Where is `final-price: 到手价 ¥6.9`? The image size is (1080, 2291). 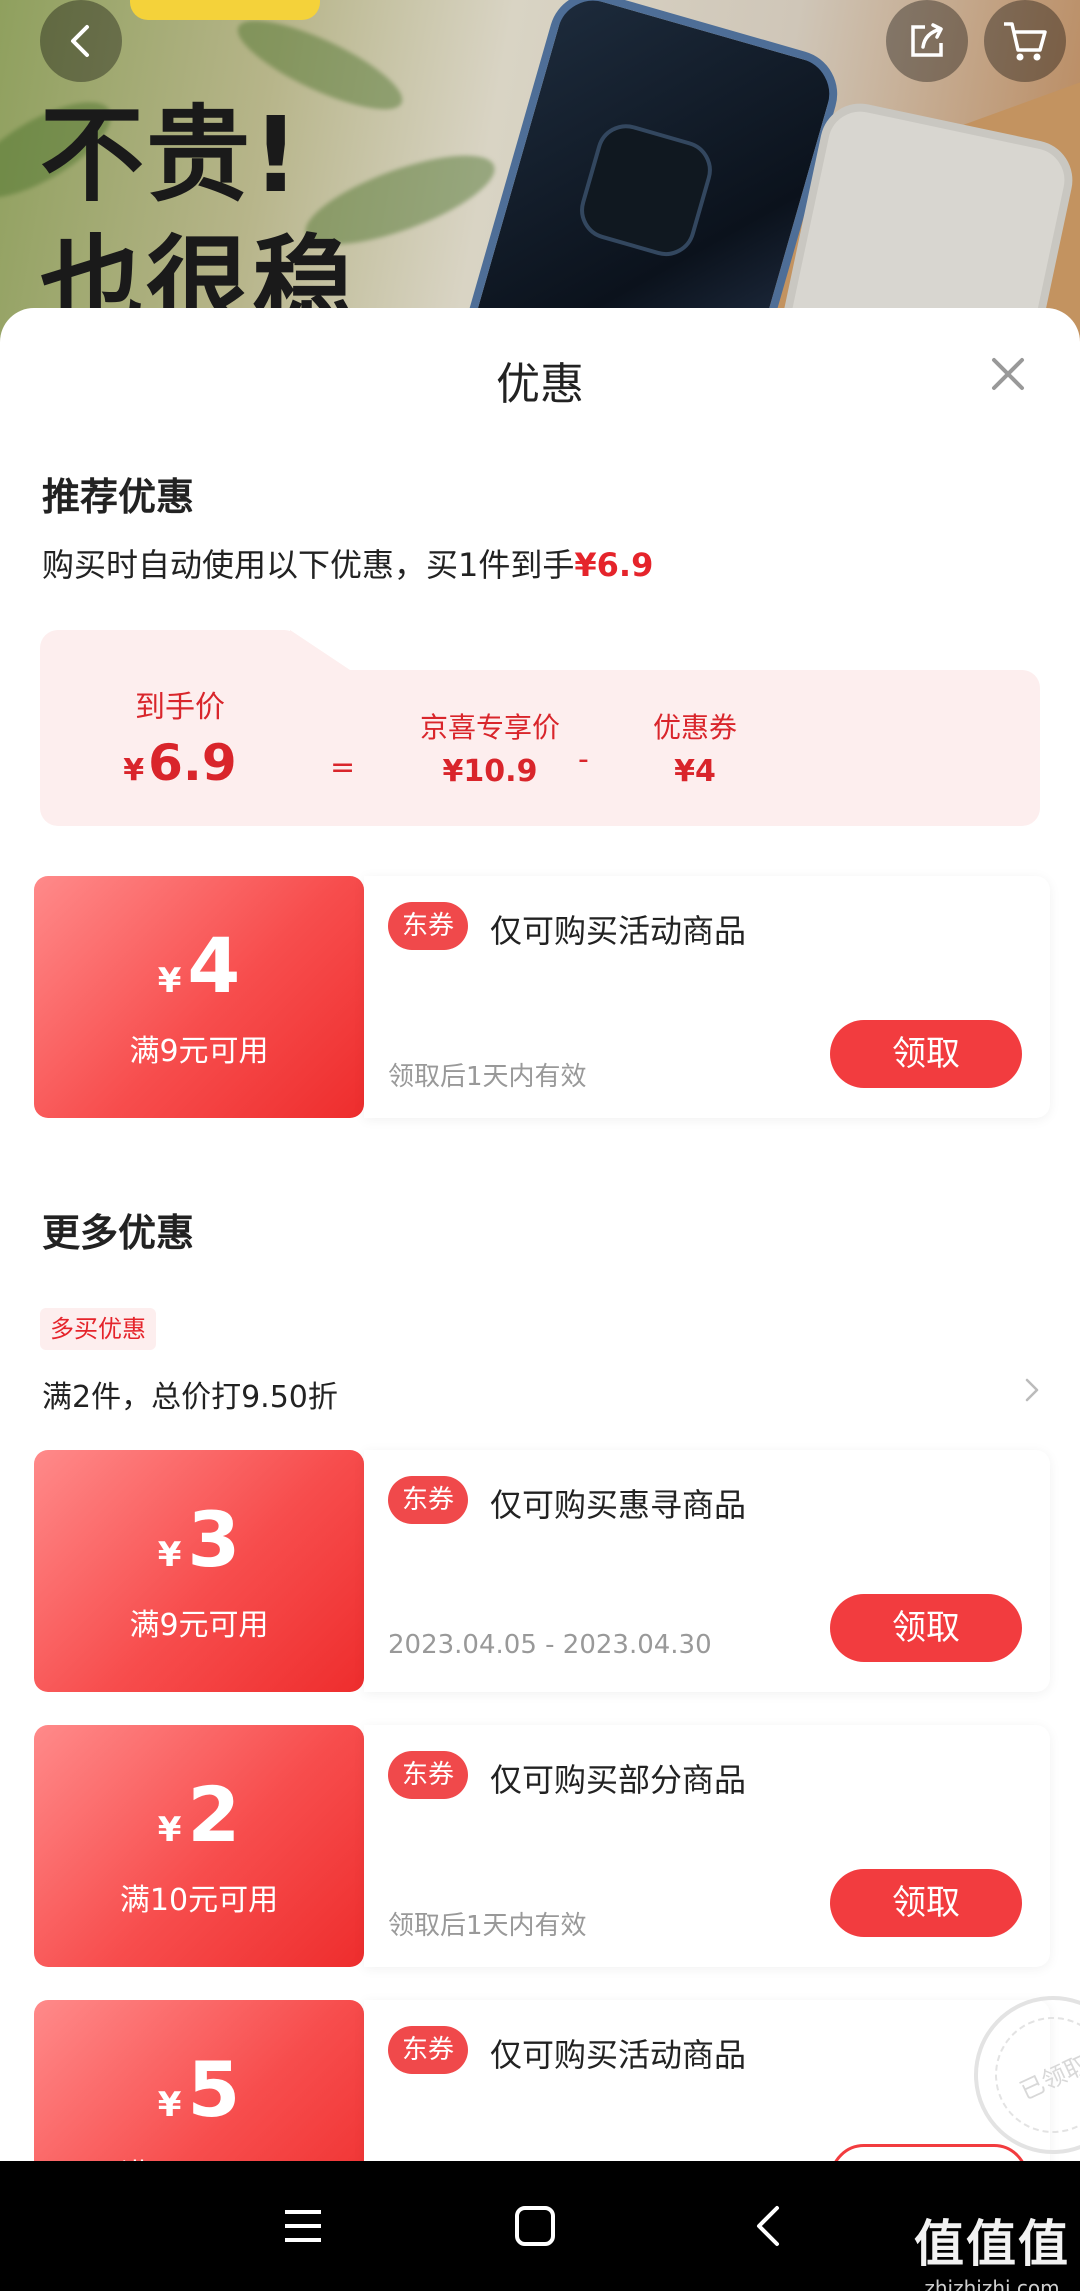 final-price: 到手价 ¥6.9 is located at coordinates (180, 737).